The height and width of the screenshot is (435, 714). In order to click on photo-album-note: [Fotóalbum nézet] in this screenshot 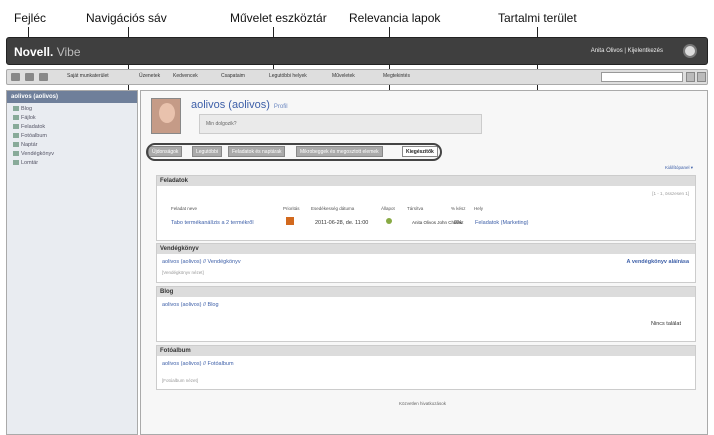, I will do `click(180, 380)`.